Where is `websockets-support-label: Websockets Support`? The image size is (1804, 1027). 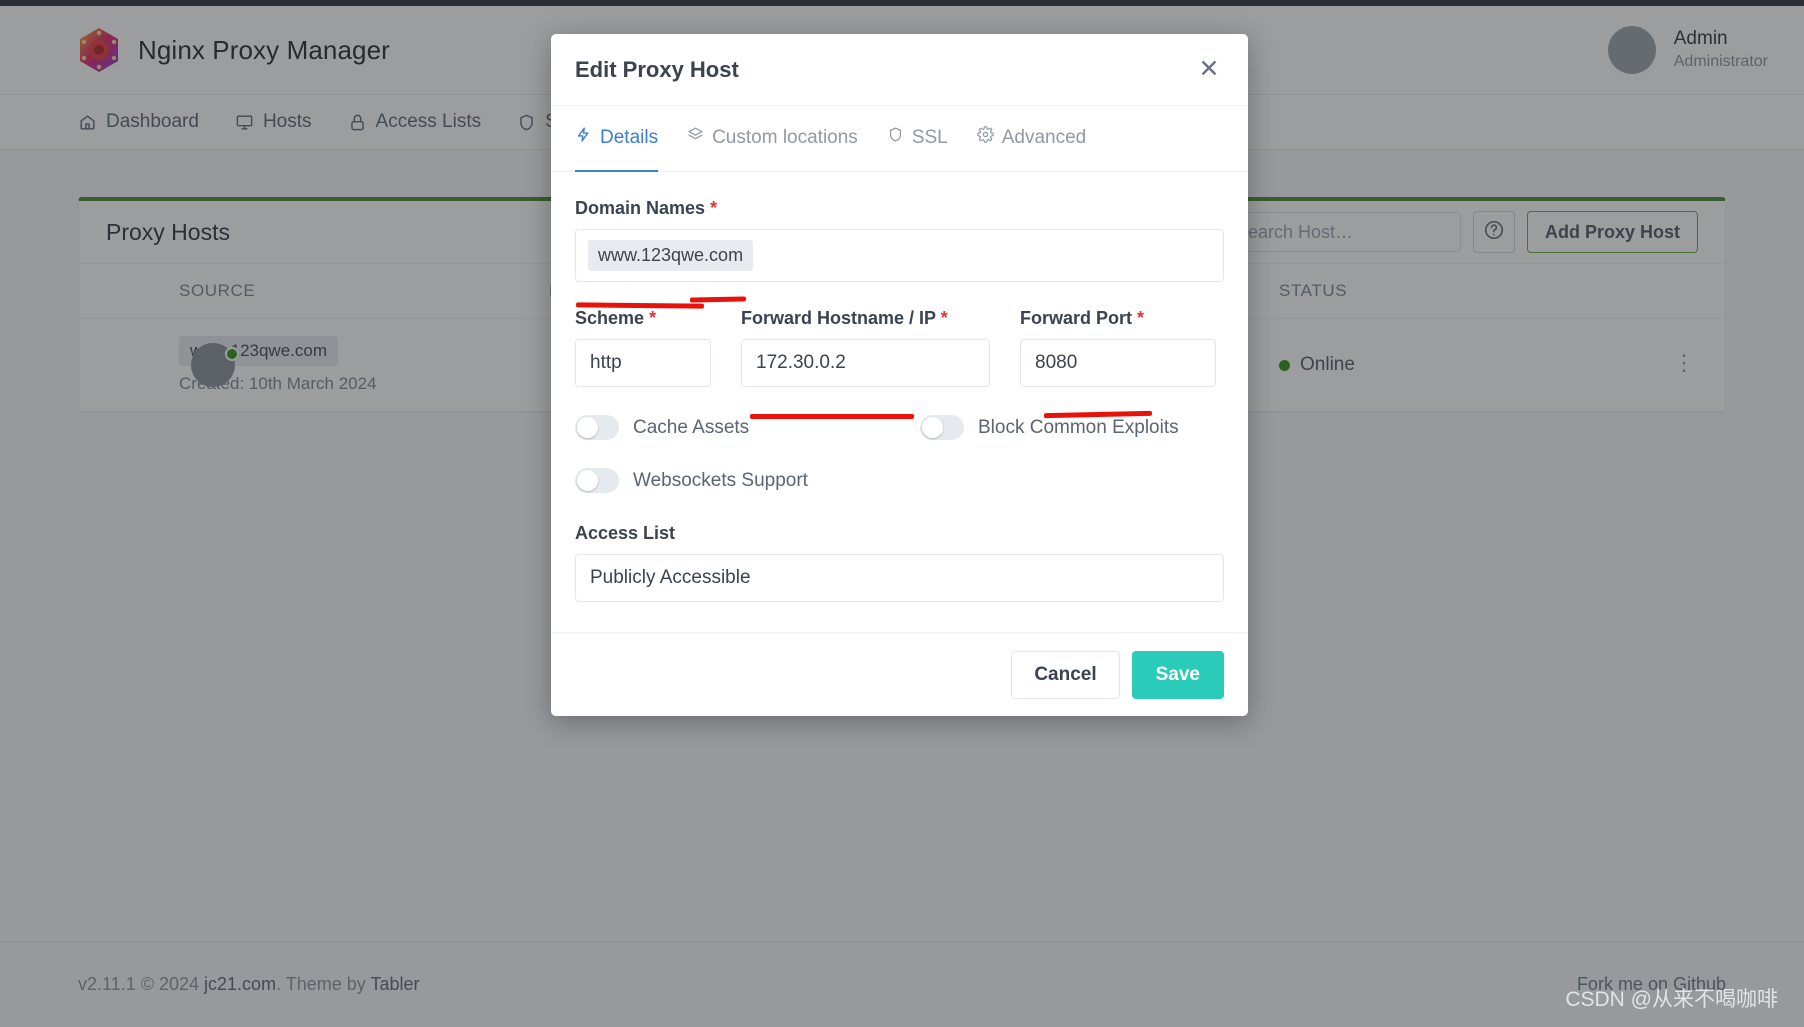
websockets-support-label: Websockets Support is located at coordinates (720, 480).